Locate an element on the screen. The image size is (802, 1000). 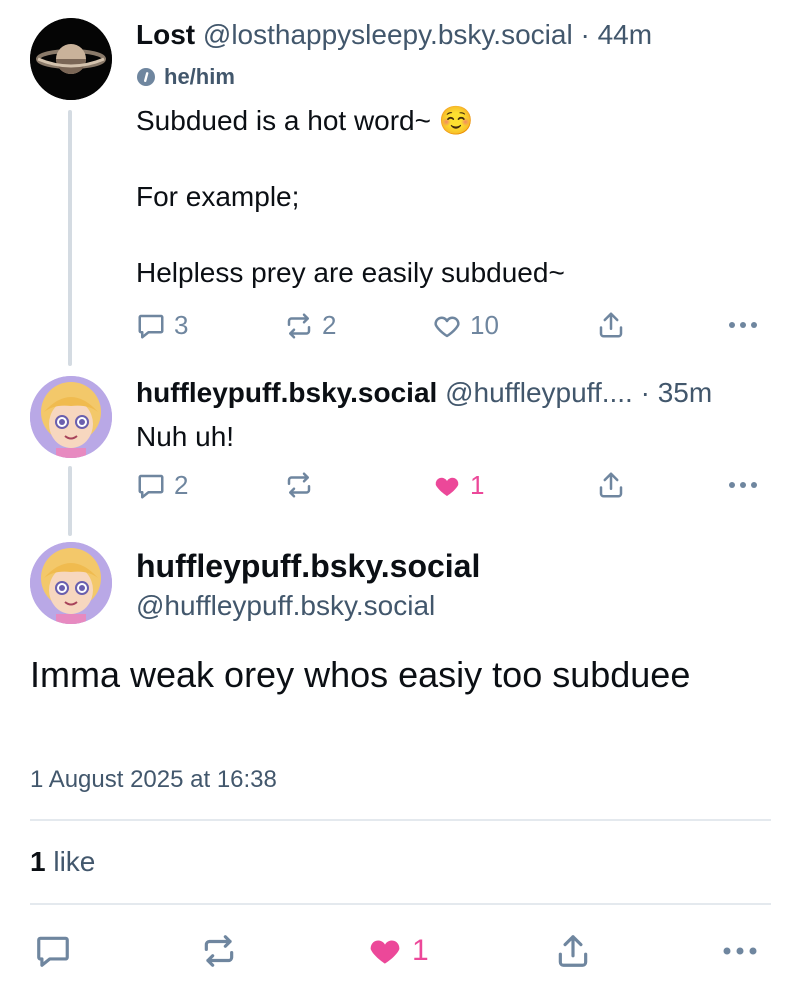
post2-like-button: 1 is located at coordinates (458, 485).